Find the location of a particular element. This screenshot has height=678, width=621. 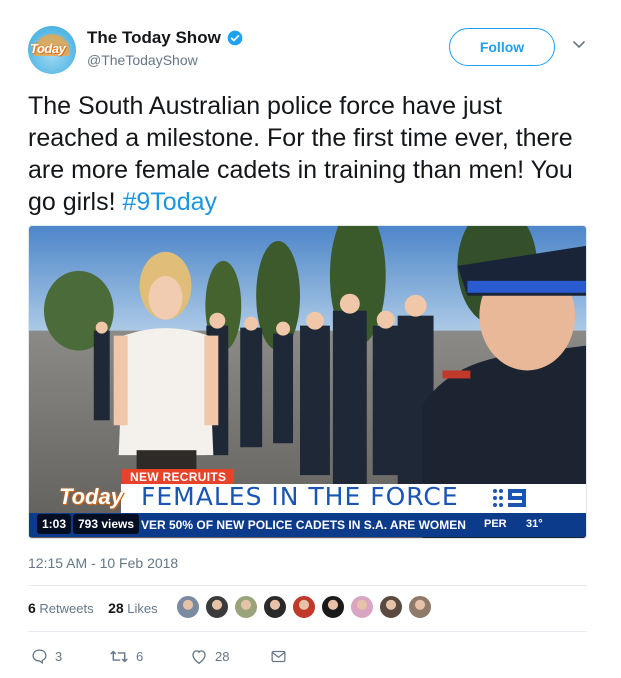

like-count: 28 is located at coordinates (222, 656).